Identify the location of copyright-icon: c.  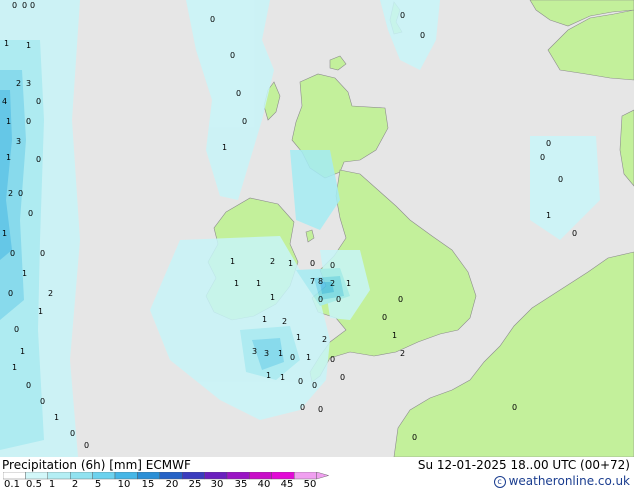
(499, 482).